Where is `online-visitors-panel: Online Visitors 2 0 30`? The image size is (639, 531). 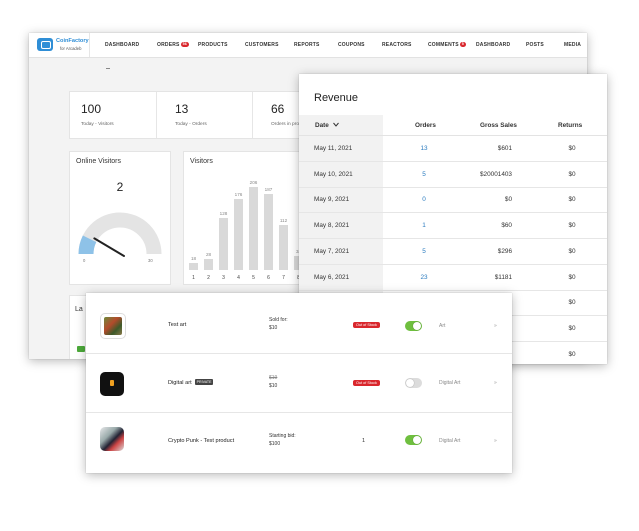
online-visitors-panel: Online Visitors 2 0 30 is located at coordinates (120, 218).